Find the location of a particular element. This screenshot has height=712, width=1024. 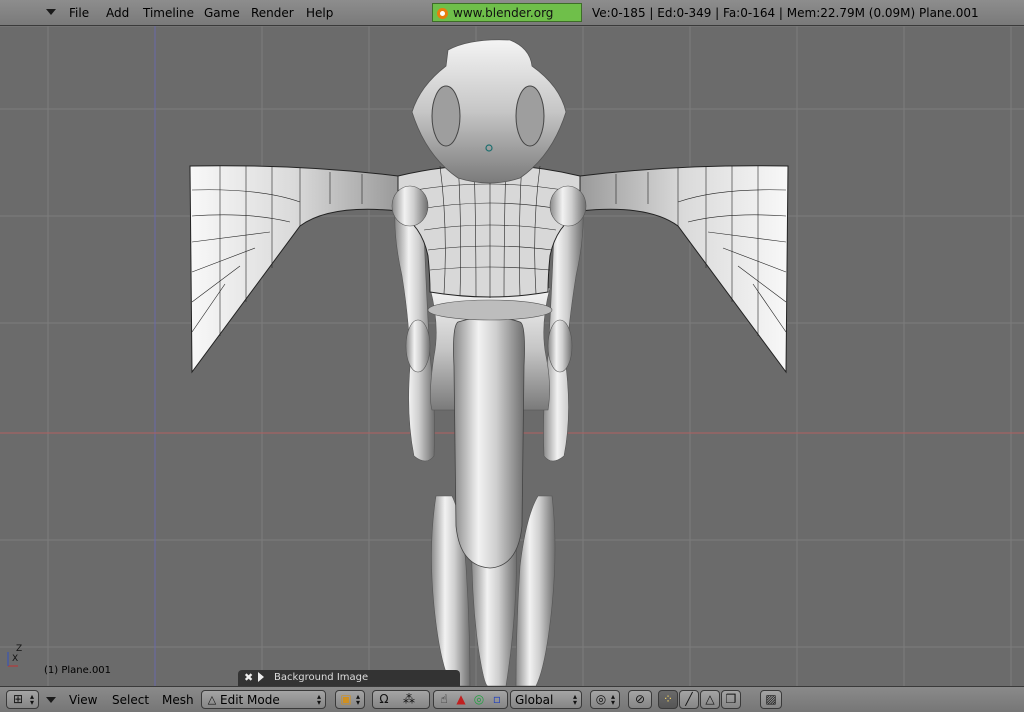

manipulator-group: ☝ ▲ ◎ ▫ is located at coordinates (470, 699).